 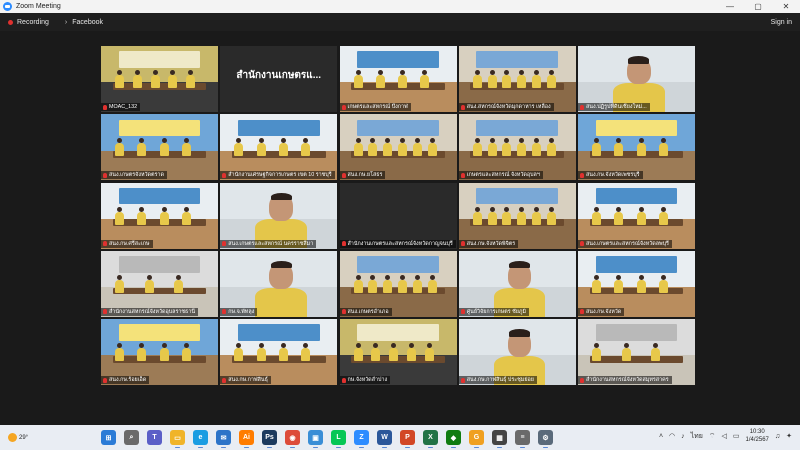 I want to click on taskbar-apps: ⊞ ⌕ T ▭ e ✉ Ai Ps ◉ ▣ L Z W P X ◆ G ▦ ≡ ⚙, so click(x=327, y=439).